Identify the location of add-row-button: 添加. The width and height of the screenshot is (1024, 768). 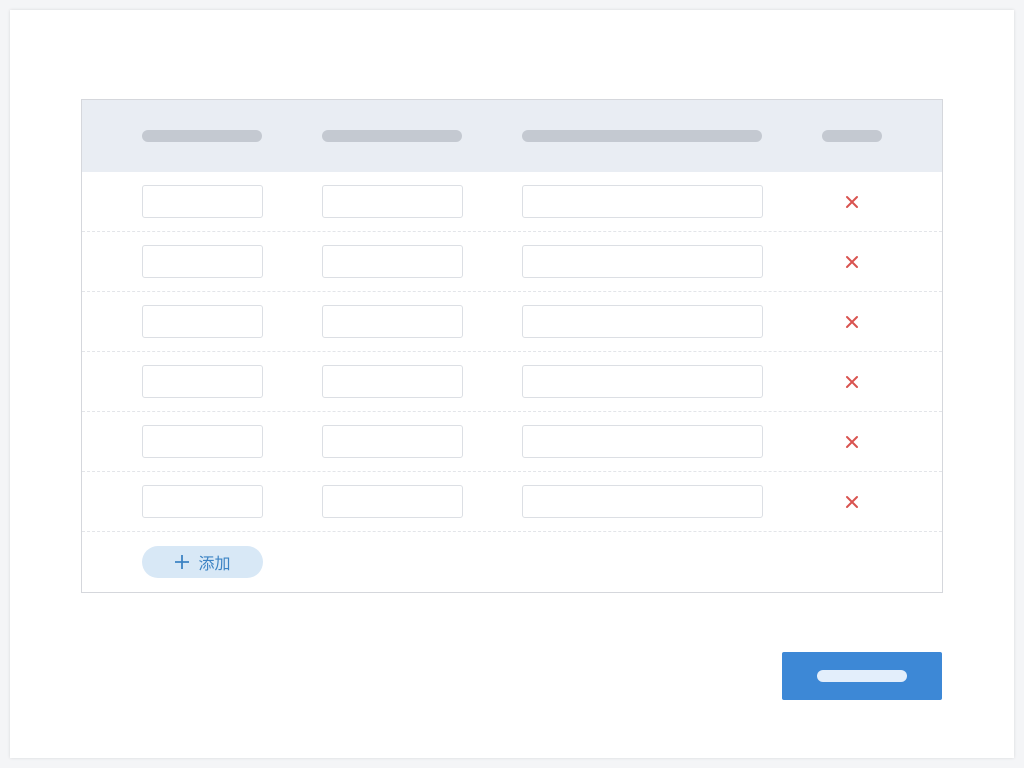
(202, 562).